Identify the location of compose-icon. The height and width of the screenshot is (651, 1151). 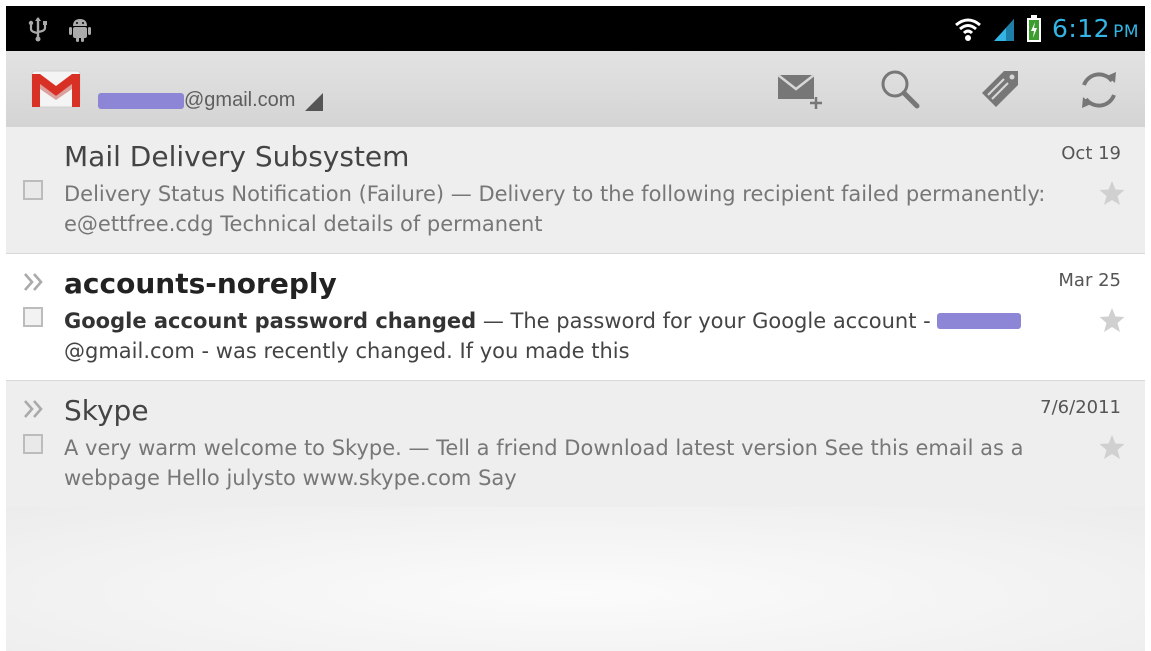
(801, 90).